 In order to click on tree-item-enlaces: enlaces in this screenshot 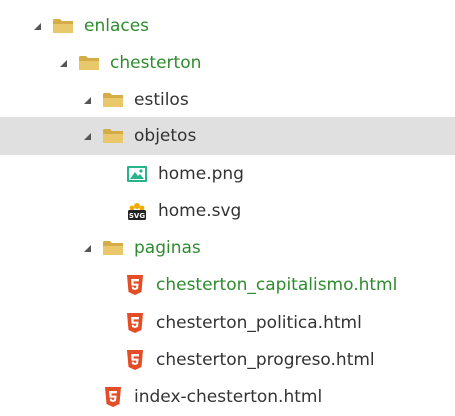, I will do `click(227, 26)`.